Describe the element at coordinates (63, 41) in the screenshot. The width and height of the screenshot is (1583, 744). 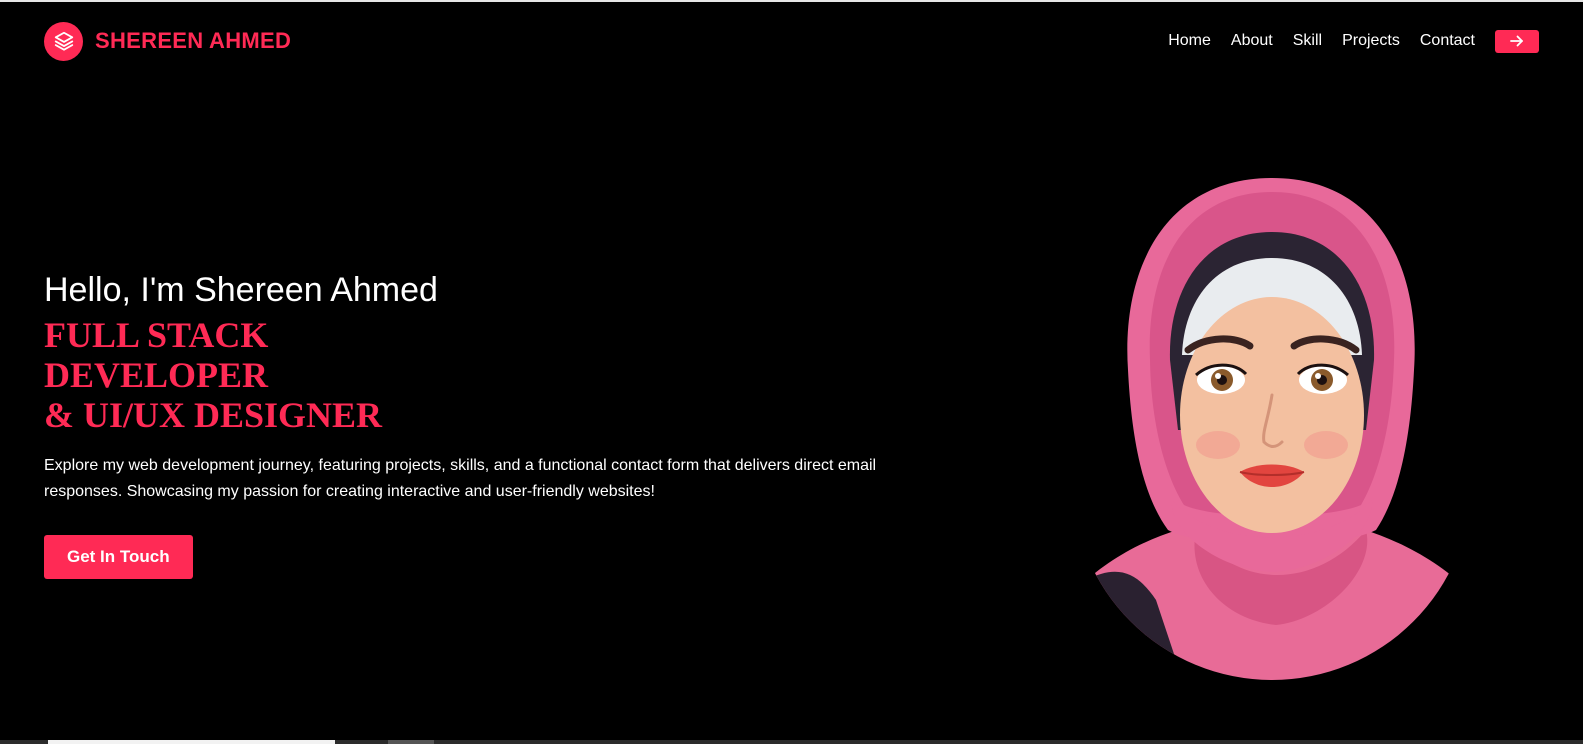
I see `layers-stack-icon` at that location.